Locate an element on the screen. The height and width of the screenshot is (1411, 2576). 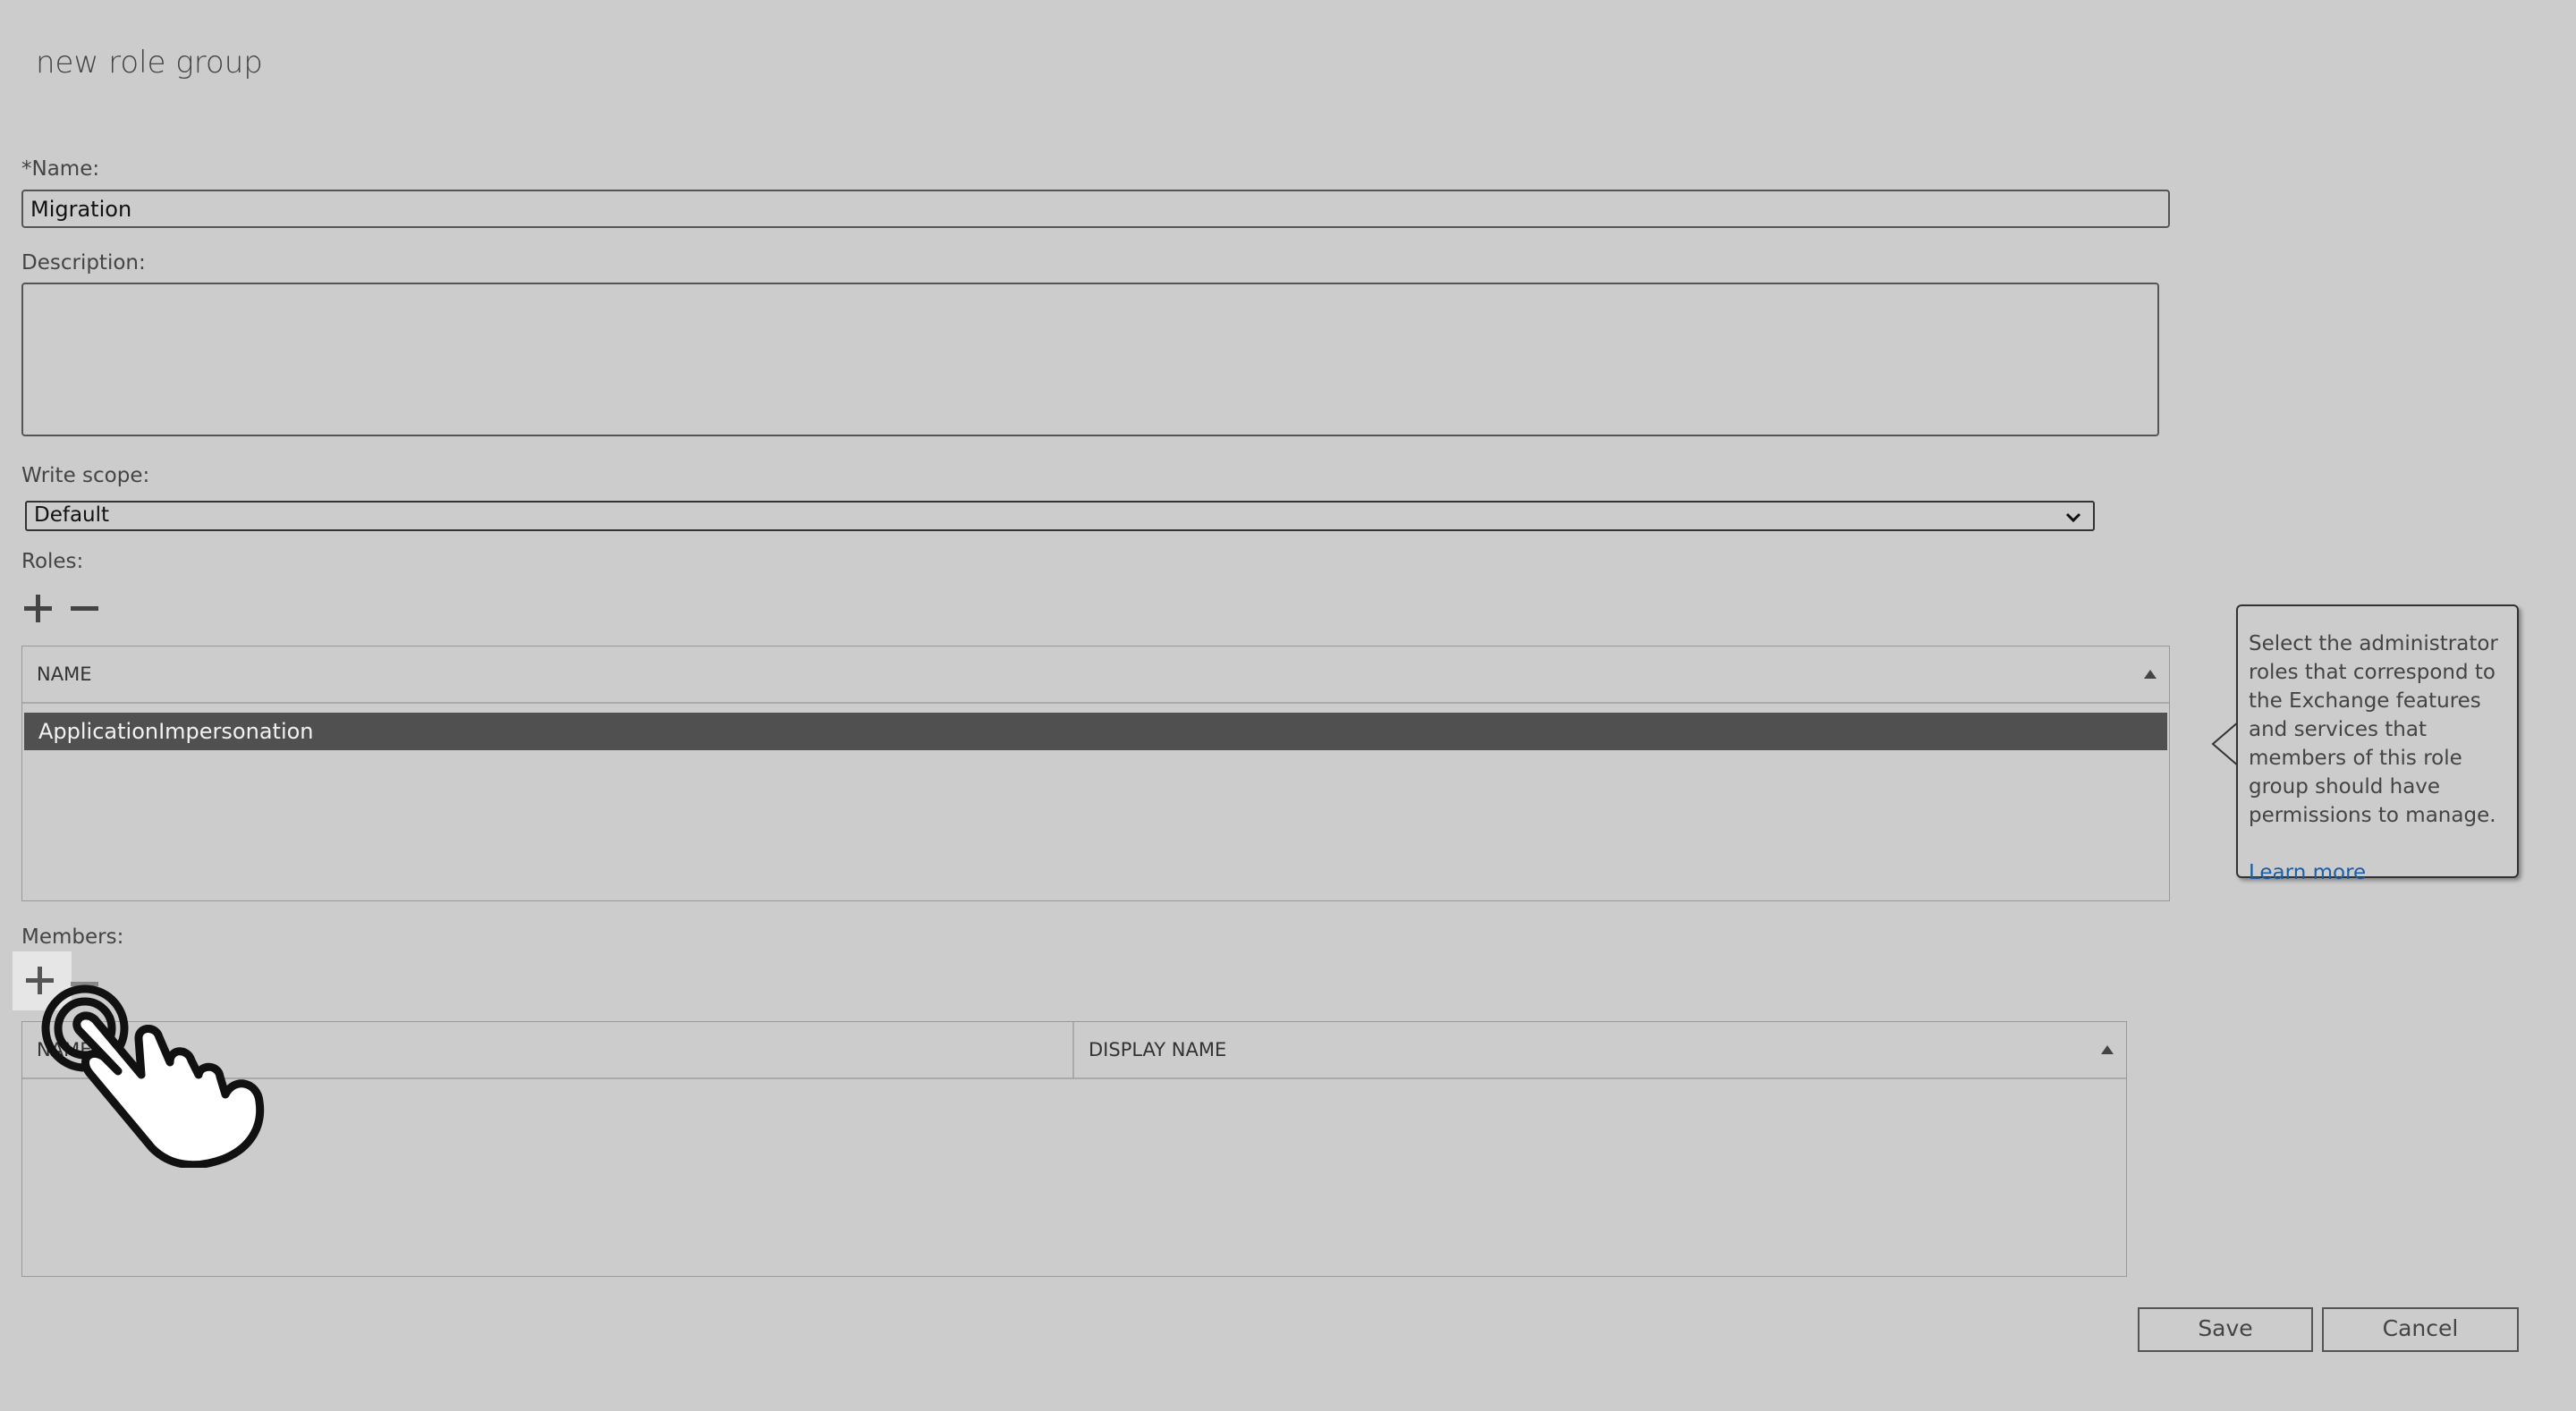
description-textarea is located at coordinates (1090, 359).